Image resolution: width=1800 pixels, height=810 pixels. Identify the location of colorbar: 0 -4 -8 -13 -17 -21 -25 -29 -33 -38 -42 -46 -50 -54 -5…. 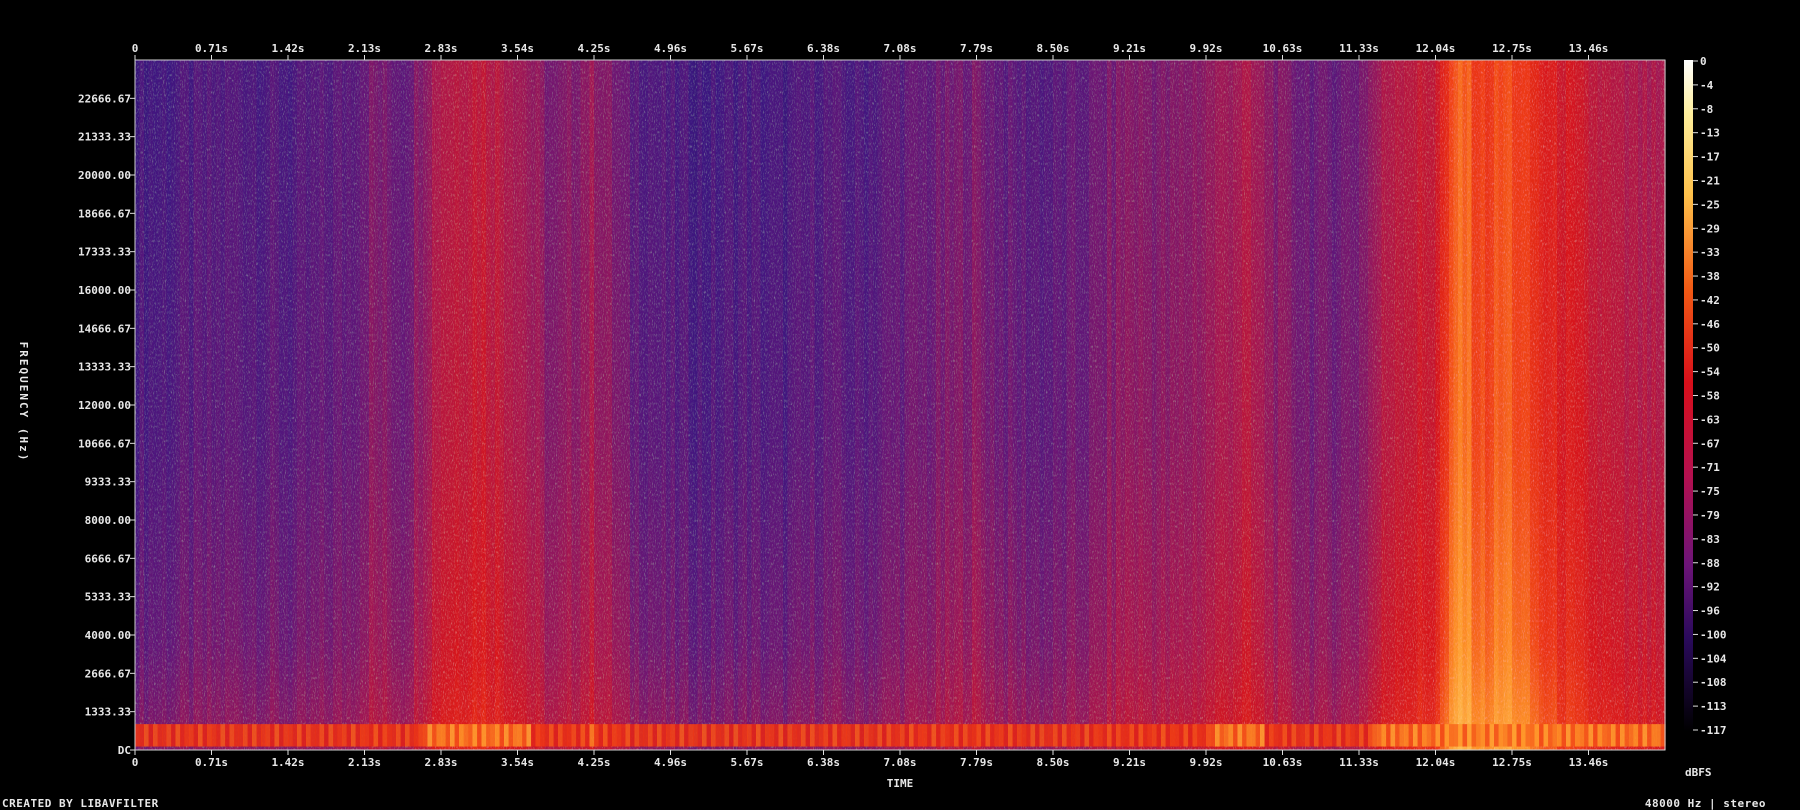
(1705, 417).